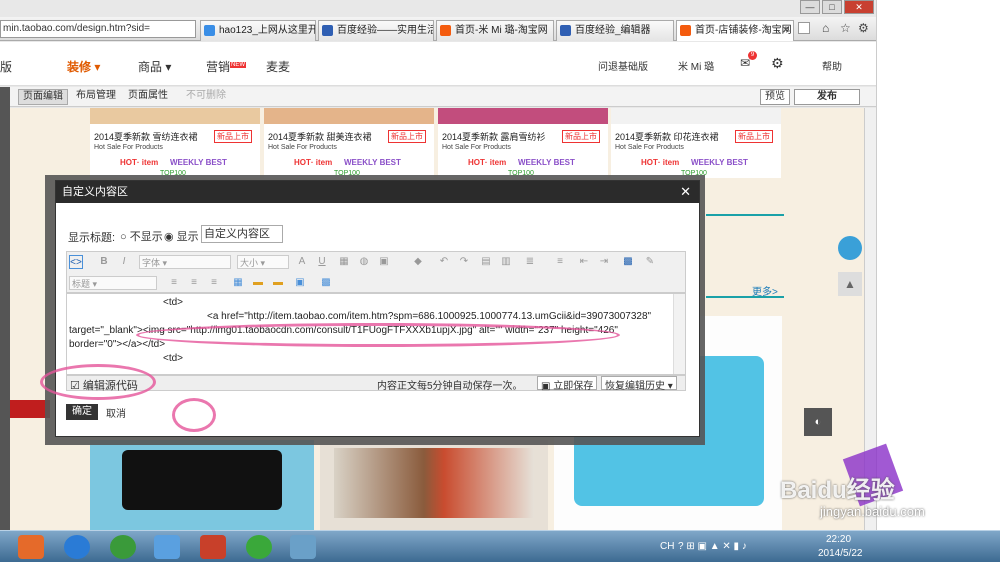  Describe the element at coordinates (696, 65) in the screenshot. I see `user-name: 米 Mi 璐` at that location.